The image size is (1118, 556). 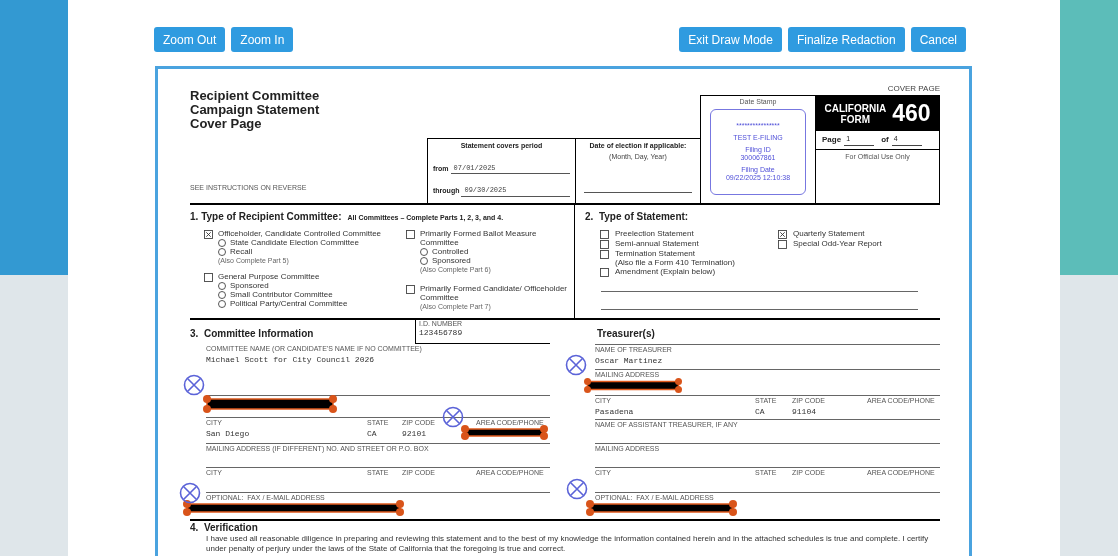 What do you see at coordinates (289, 303) in the screenshot?
I see `option-label: Political Party/Central Committee` at bounding box center [289, 303].